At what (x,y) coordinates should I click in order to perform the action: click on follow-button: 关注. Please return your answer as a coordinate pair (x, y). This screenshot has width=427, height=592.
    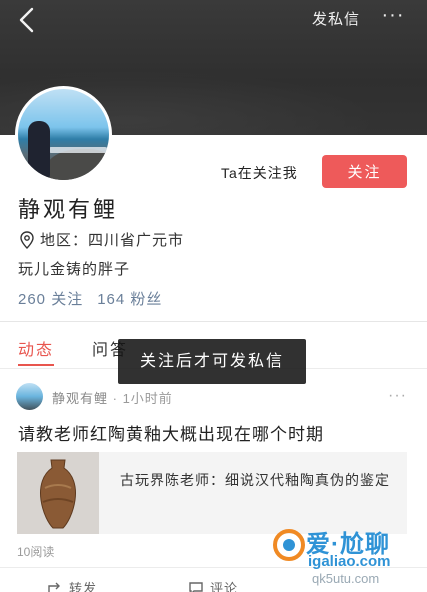
    Looking at the image, I should click on (364, 171).